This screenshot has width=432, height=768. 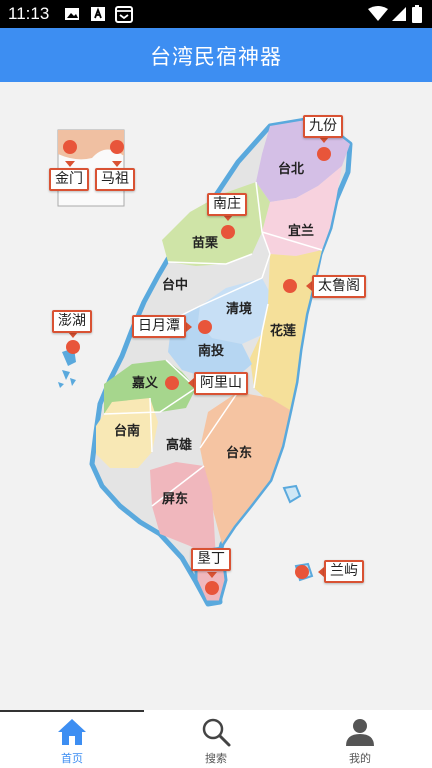 I want to click on home-icon, so click(x=72, y=734).